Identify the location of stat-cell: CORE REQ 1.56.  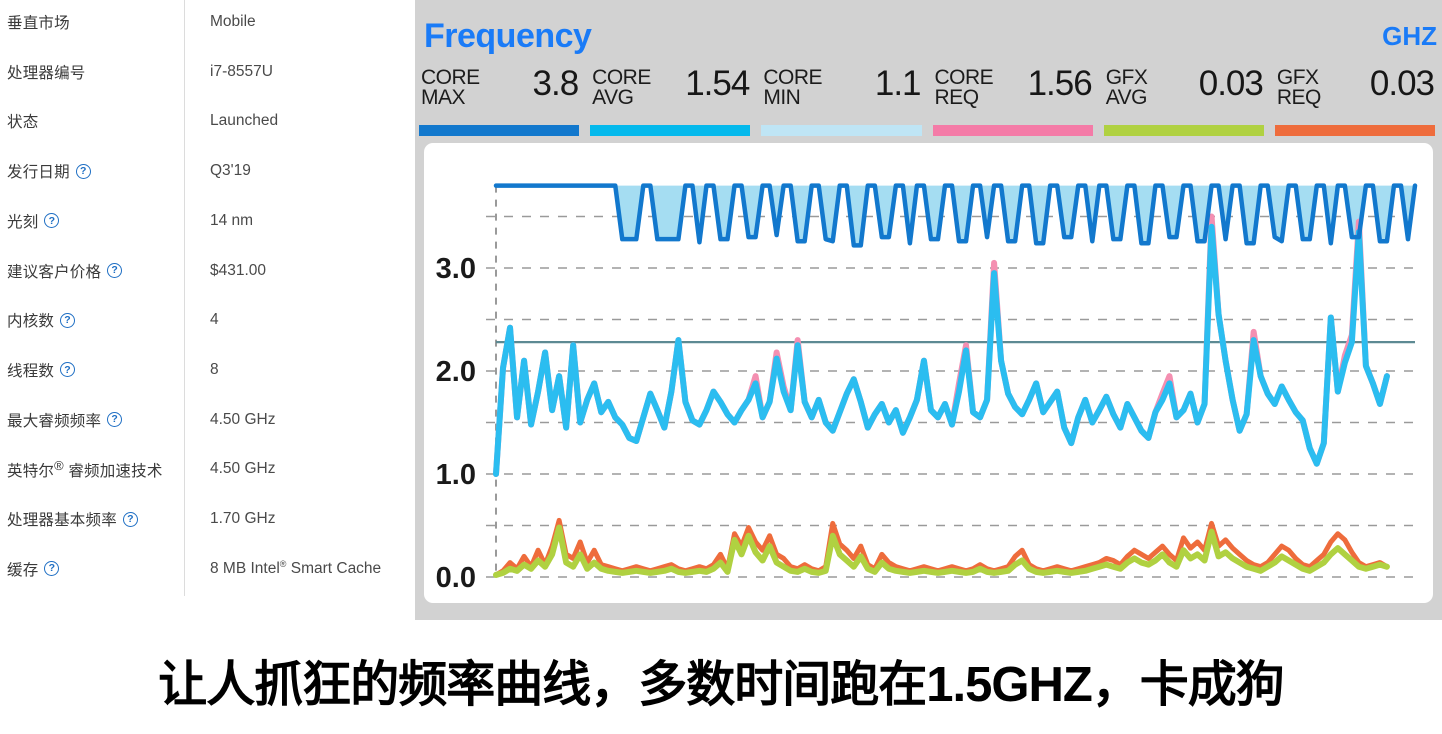
(1014, 102).